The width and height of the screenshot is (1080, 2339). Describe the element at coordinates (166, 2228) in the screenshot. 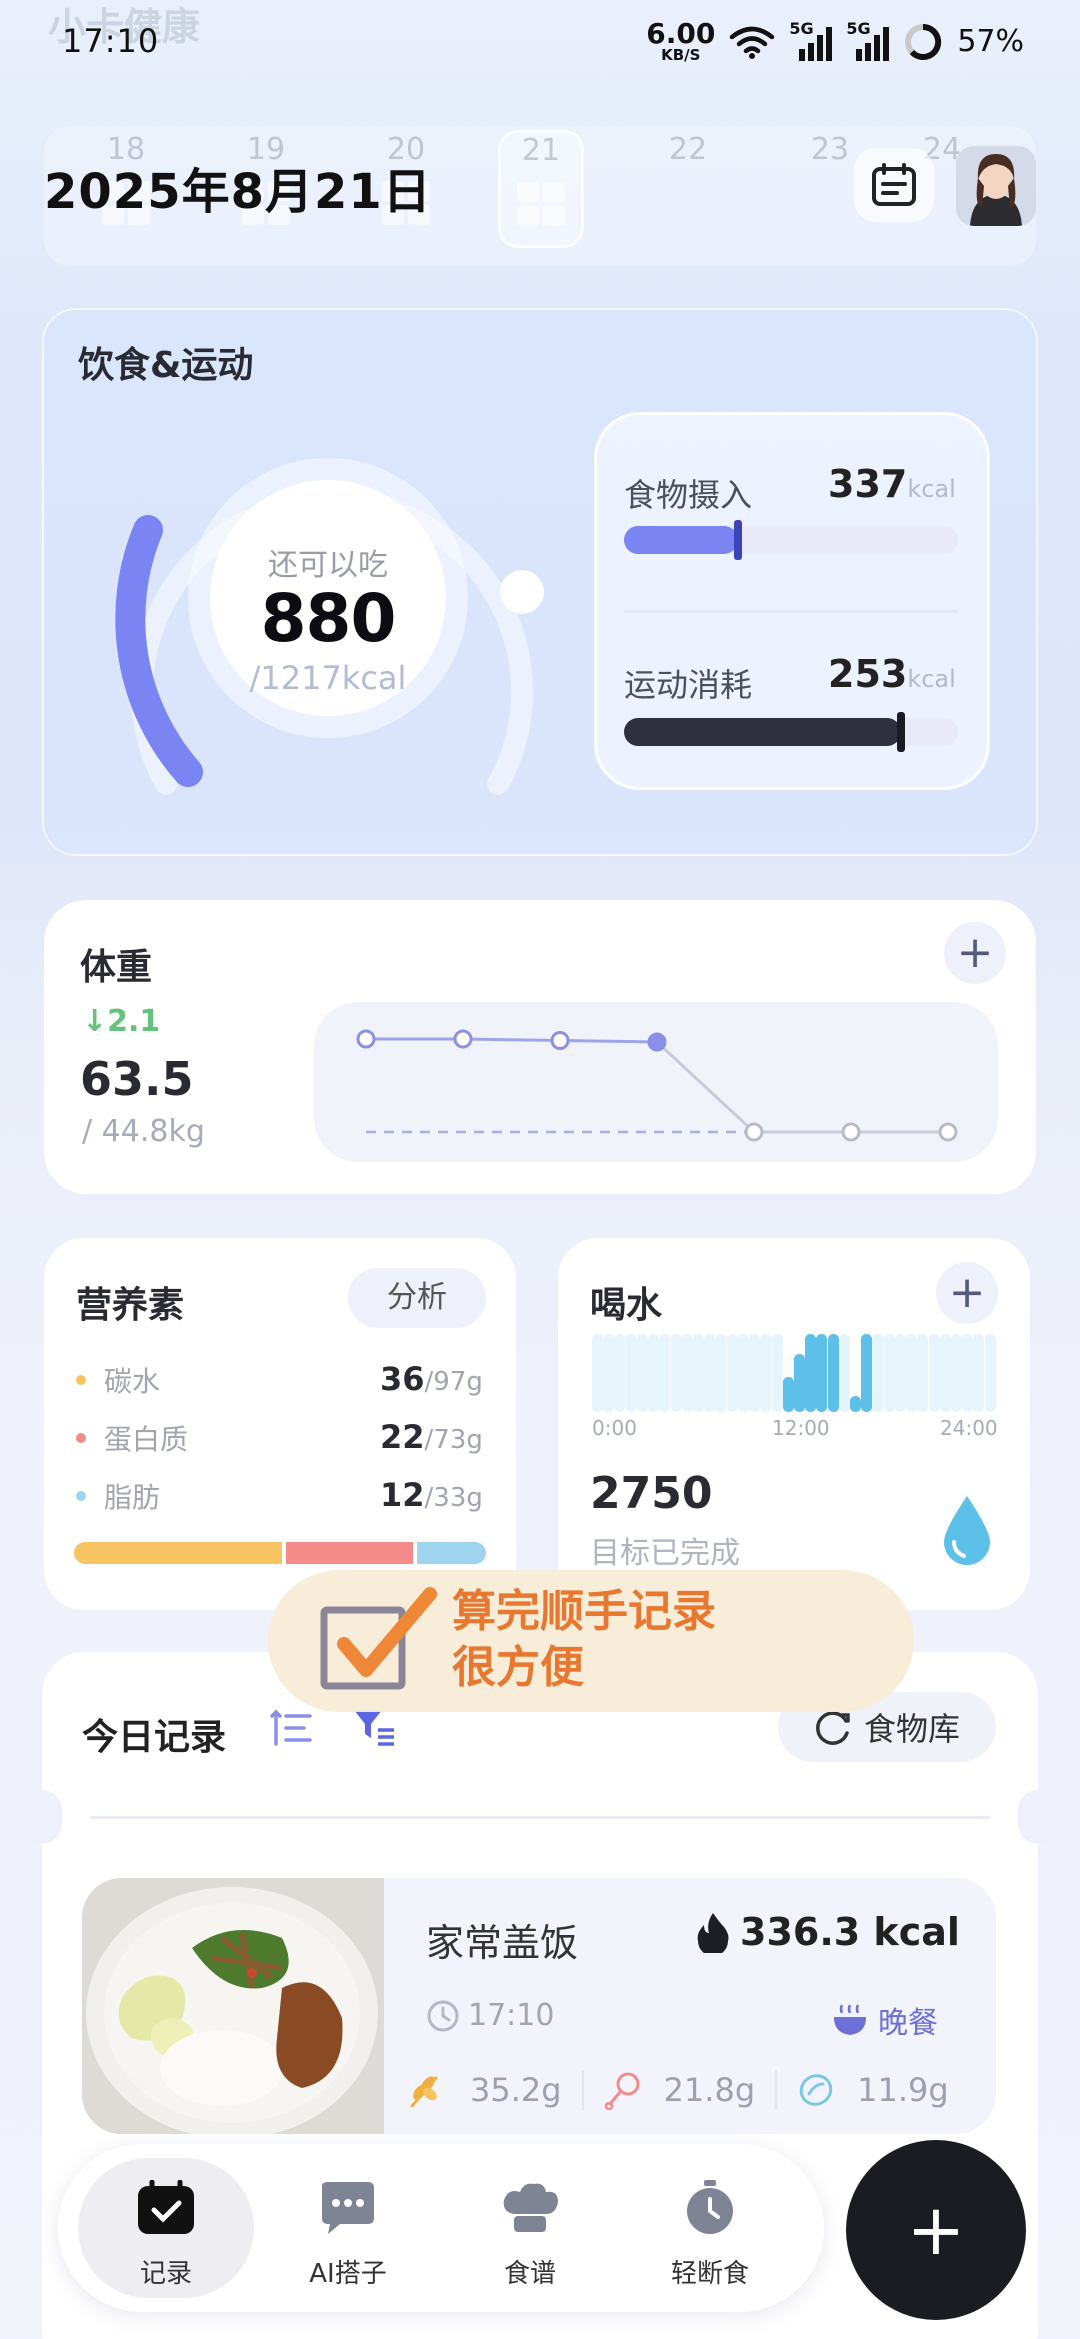

I see `nav-record: 记录` at that location.